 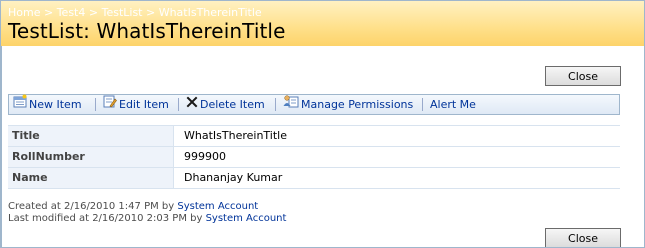 What do you see at coordinates (71, 12) in the screenshot?
I see `breadcrumb-test4: Test4` at bounding box center [71, 12].